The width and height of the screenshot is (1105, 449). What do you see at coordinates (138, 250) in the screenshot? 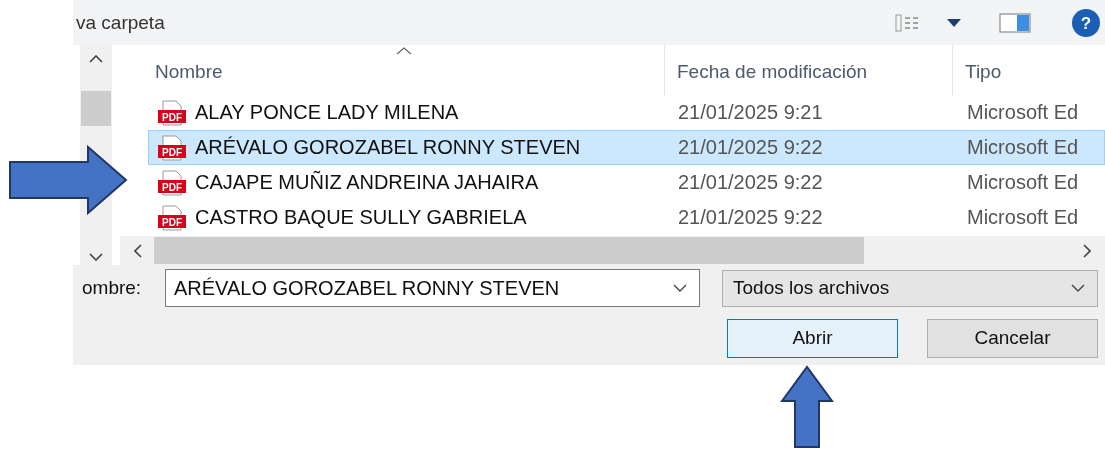
I see `scroll-left-icon` at bounding box center [138, 250].